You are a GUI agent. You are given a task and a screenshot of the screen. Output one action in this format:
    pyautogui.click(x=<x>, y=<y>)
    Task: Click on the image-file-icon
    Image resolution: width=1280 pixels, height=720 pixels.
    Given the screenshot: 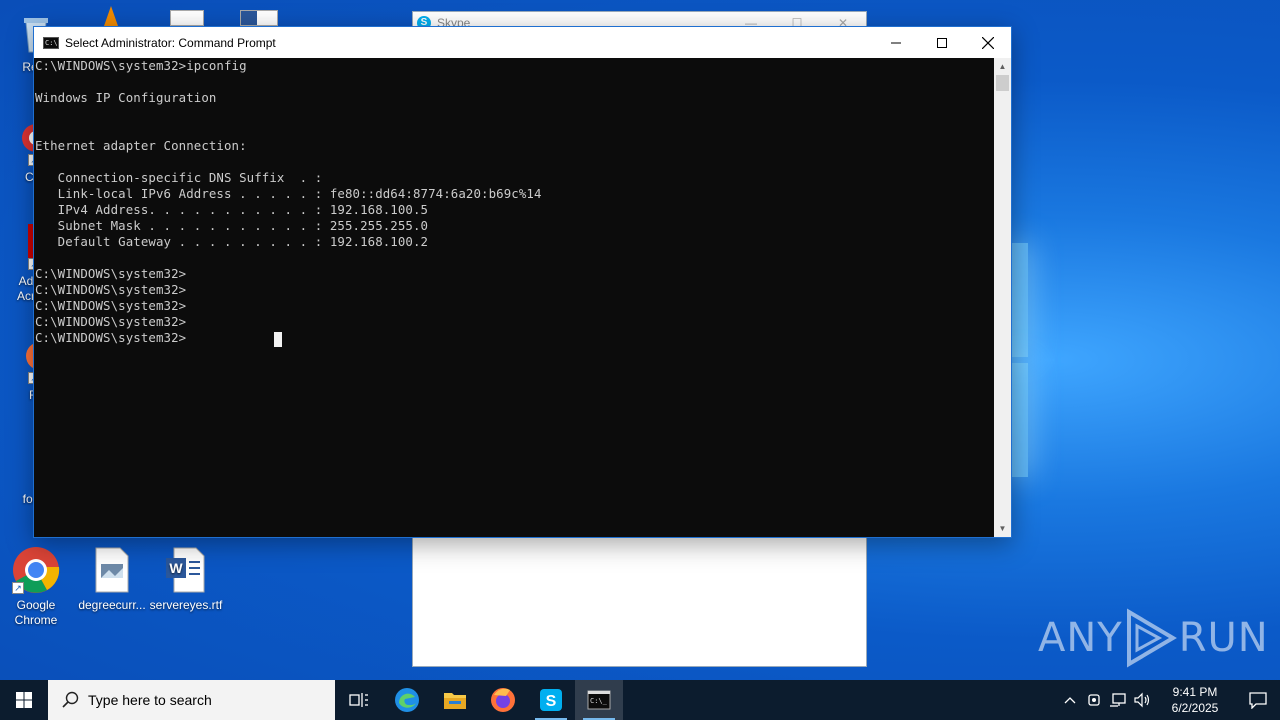 What is the action you would take?
    pyautogui.click(x=112, y=570)
    